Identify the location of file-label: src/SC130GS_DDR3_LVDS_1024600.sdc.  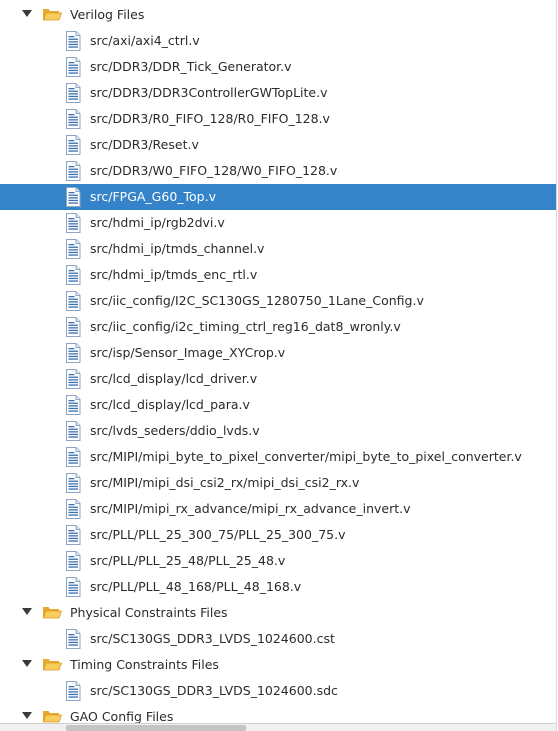
(214, 690).